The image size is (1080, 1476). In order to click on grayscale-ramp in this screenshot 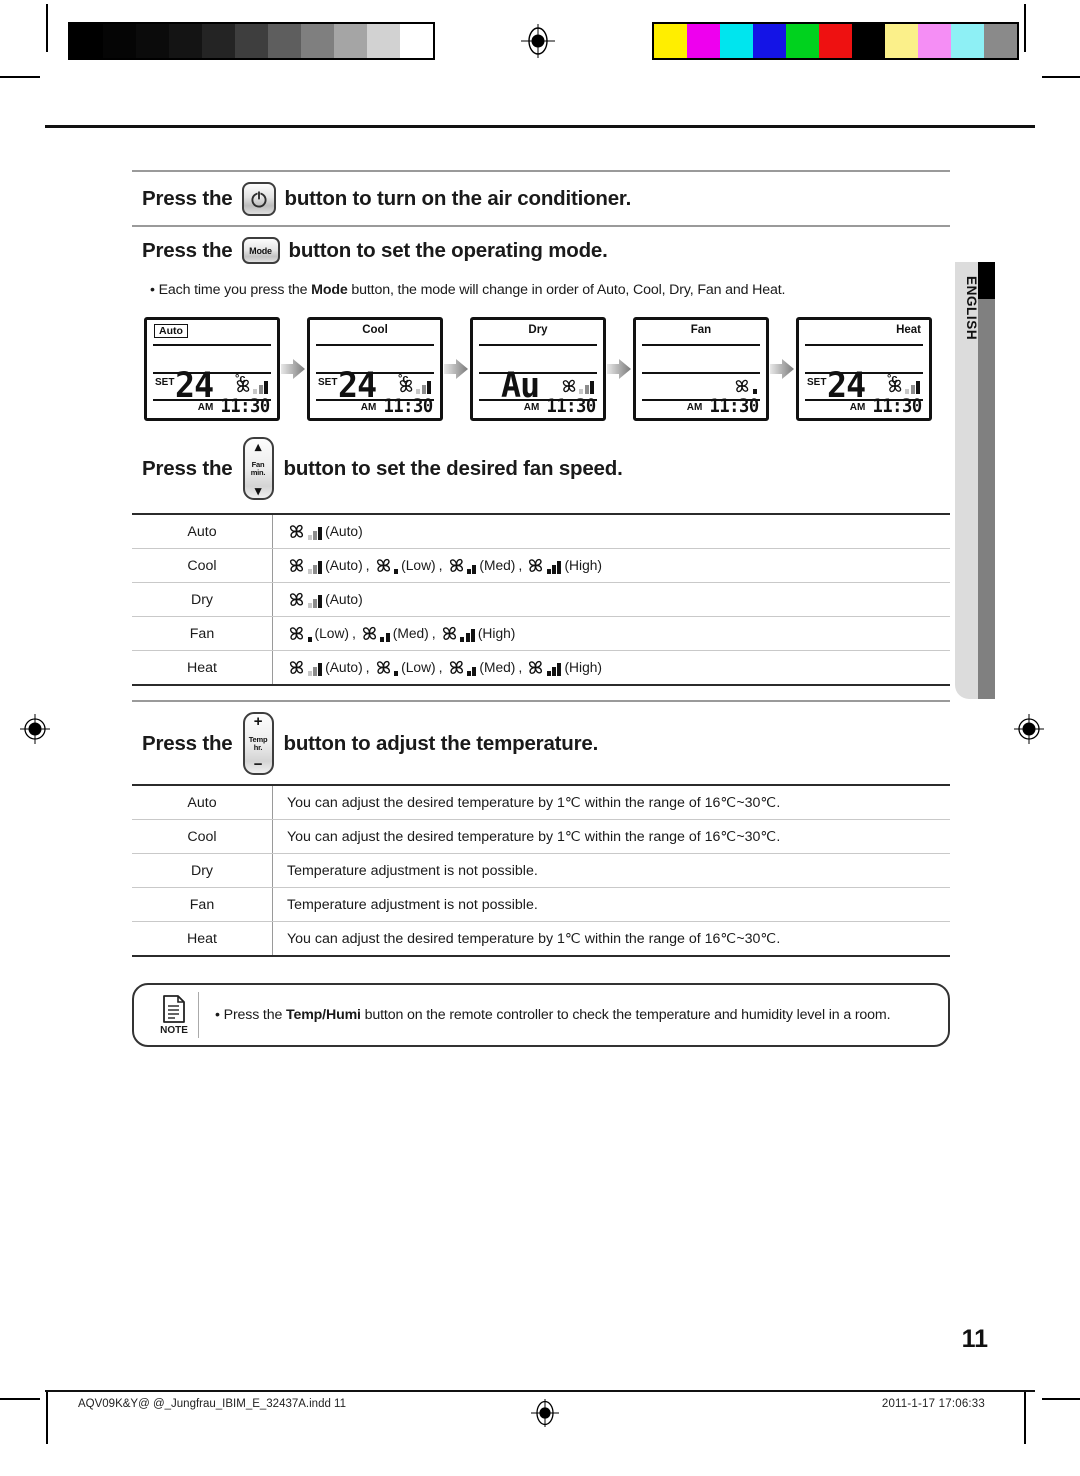, I will do `click(251, 41)`.